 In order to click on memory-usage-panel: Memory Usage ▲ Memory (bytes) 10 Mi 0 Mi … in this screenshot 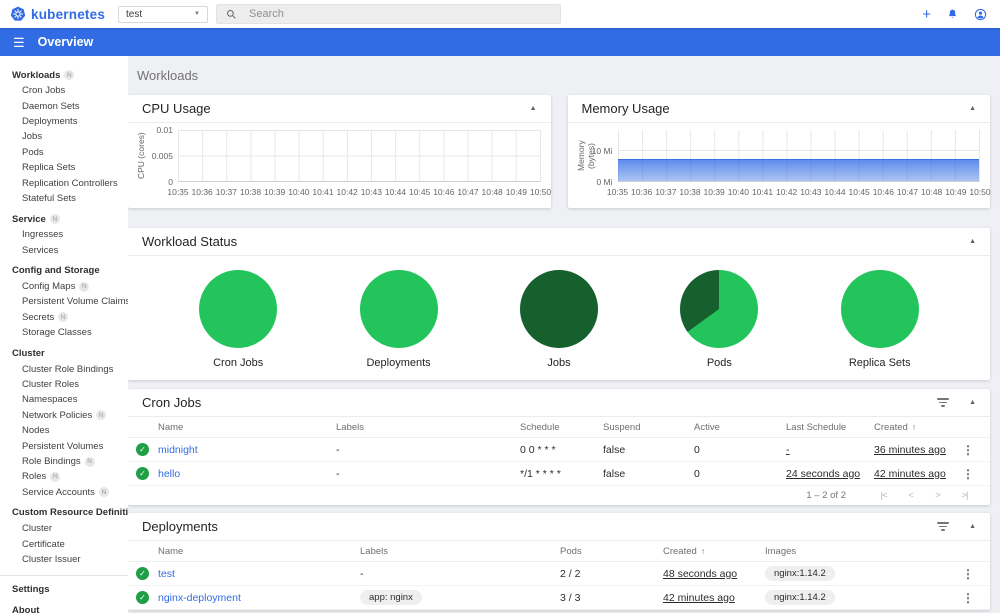, I will do `click(779, 151)`.